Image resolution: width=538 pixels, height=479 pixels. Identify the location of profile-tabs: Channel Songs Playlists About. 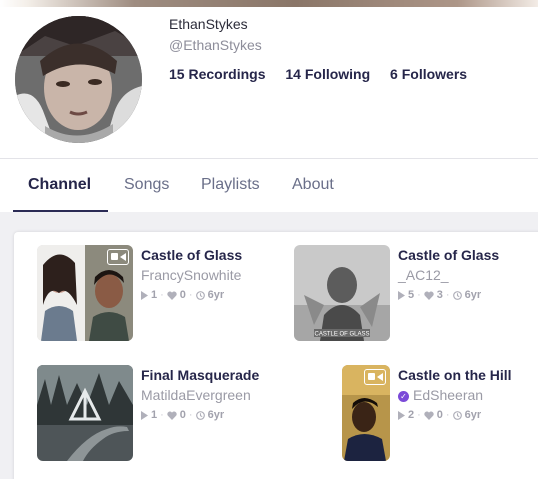
(269, 185).